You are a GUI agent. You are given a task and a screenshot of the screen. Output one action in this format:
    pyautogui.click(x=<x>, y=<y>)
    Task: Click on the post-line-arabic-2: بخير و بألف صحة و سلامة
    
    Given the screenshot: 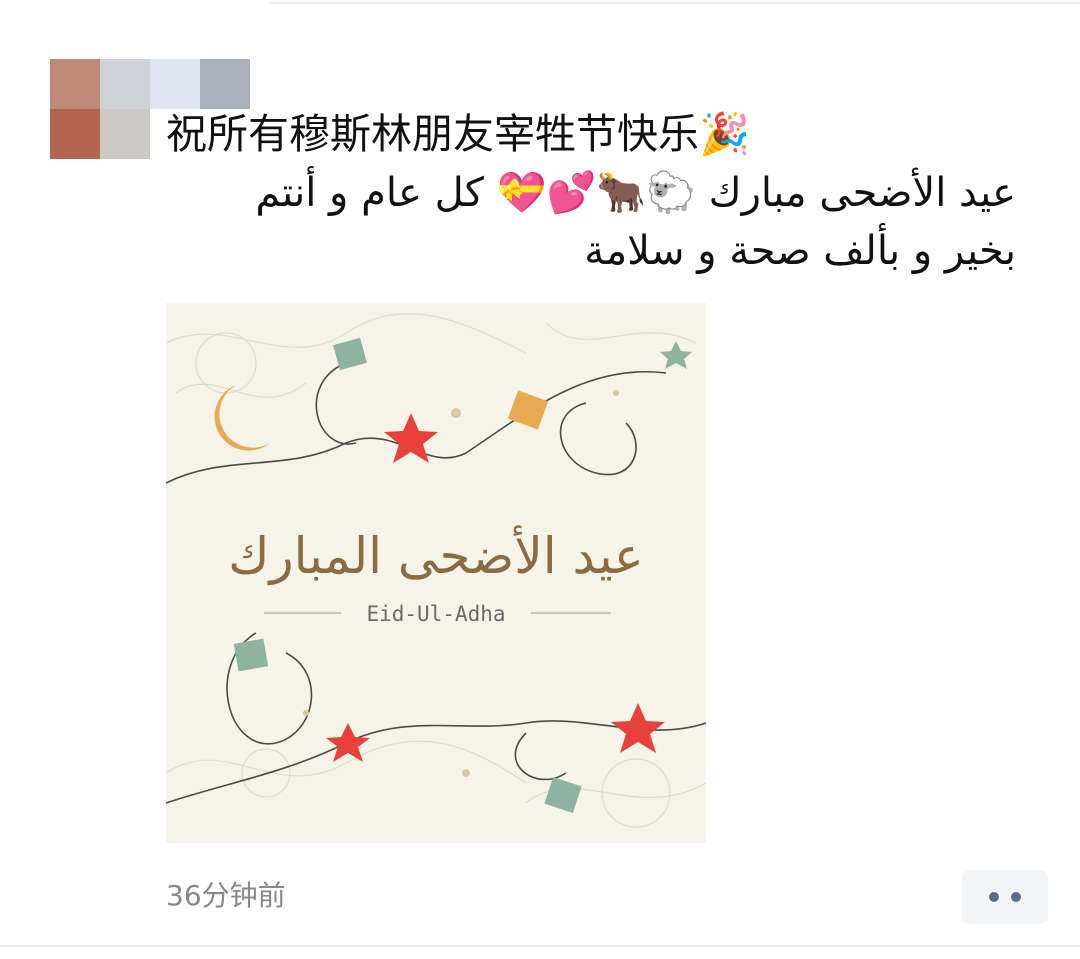 What is the action you would take?
    pyautogui.click(x=800, y=251)
    